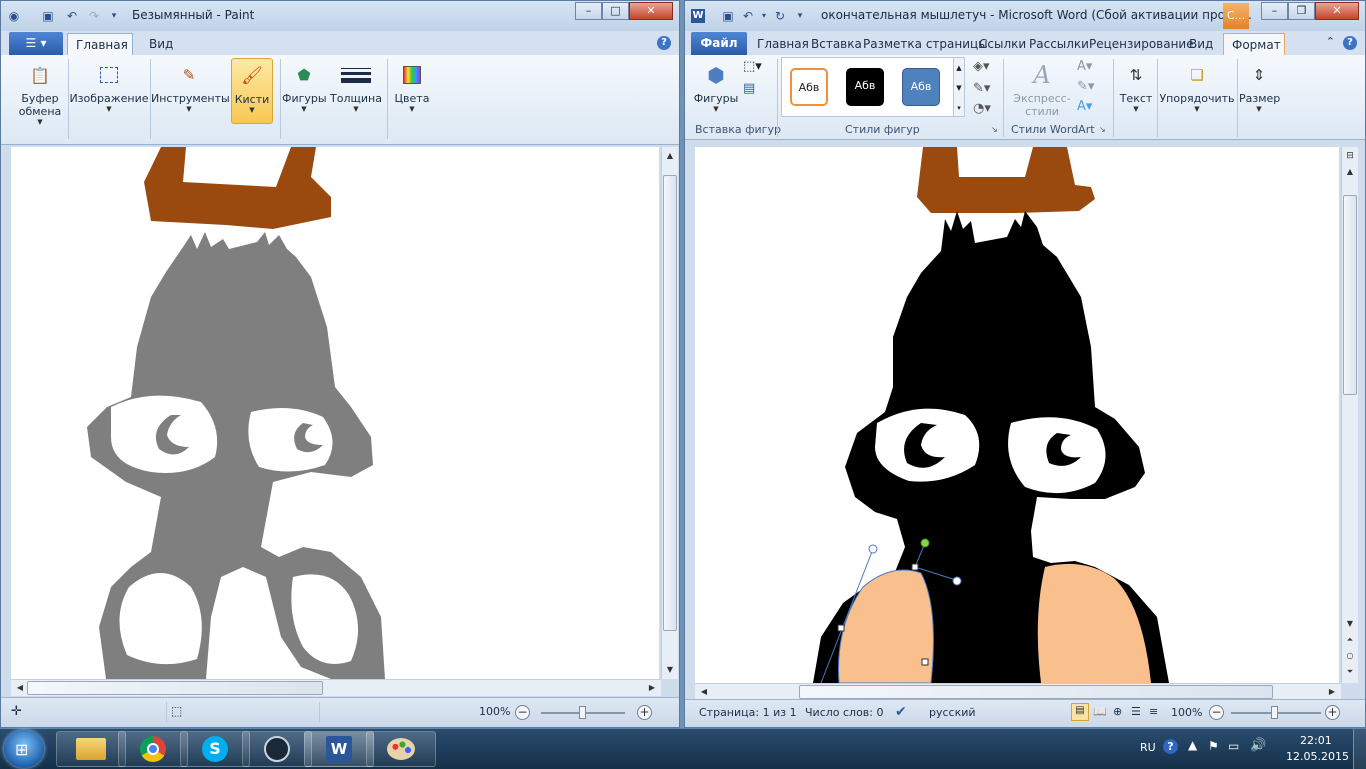 Image resolution: width=1366 pixels, height=769 pixels. What do you see at coordinates (1332, 712) in the screenshot?
I see `zoom-in-button: +` at bounding box center [1332, 712].